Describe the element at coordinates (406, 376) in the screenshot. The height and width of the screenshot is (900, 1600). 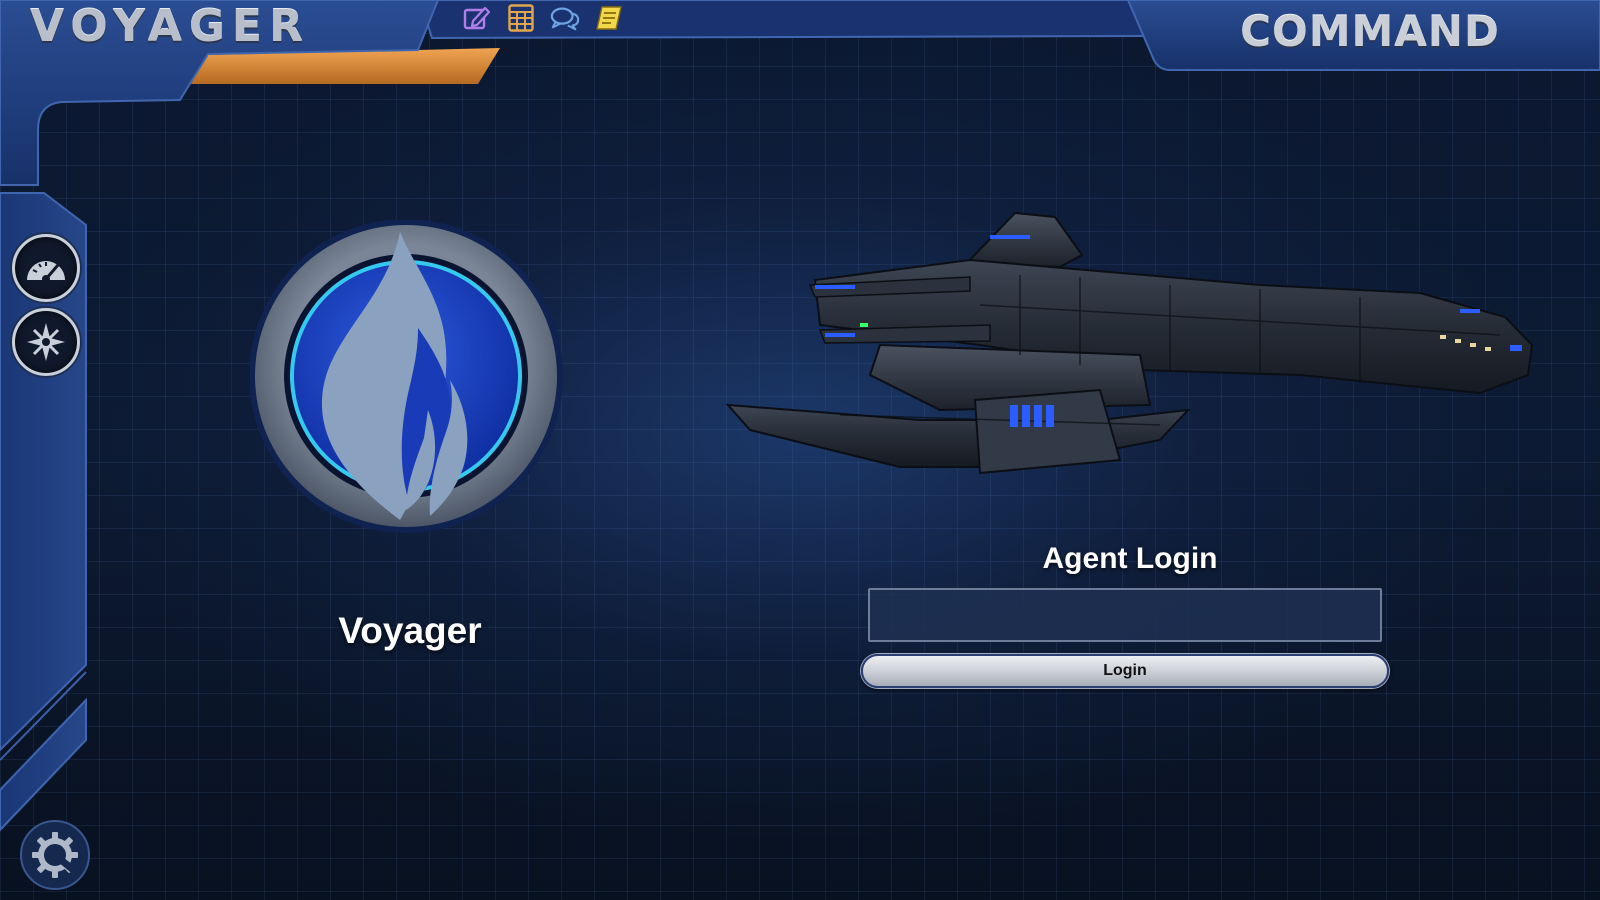
I see `flame-emblem-icon` at that location.